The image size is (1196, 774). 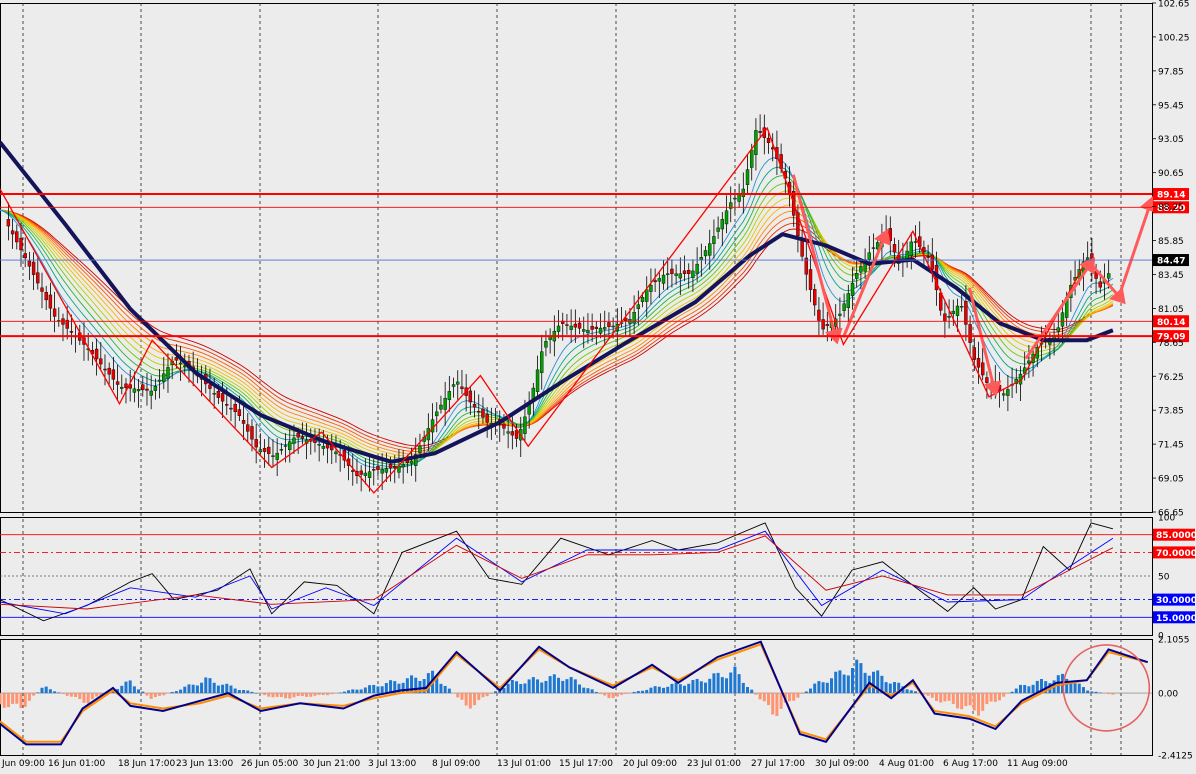 I want to click on y-tick-label: 95.45, so click(x=1171, y=106).